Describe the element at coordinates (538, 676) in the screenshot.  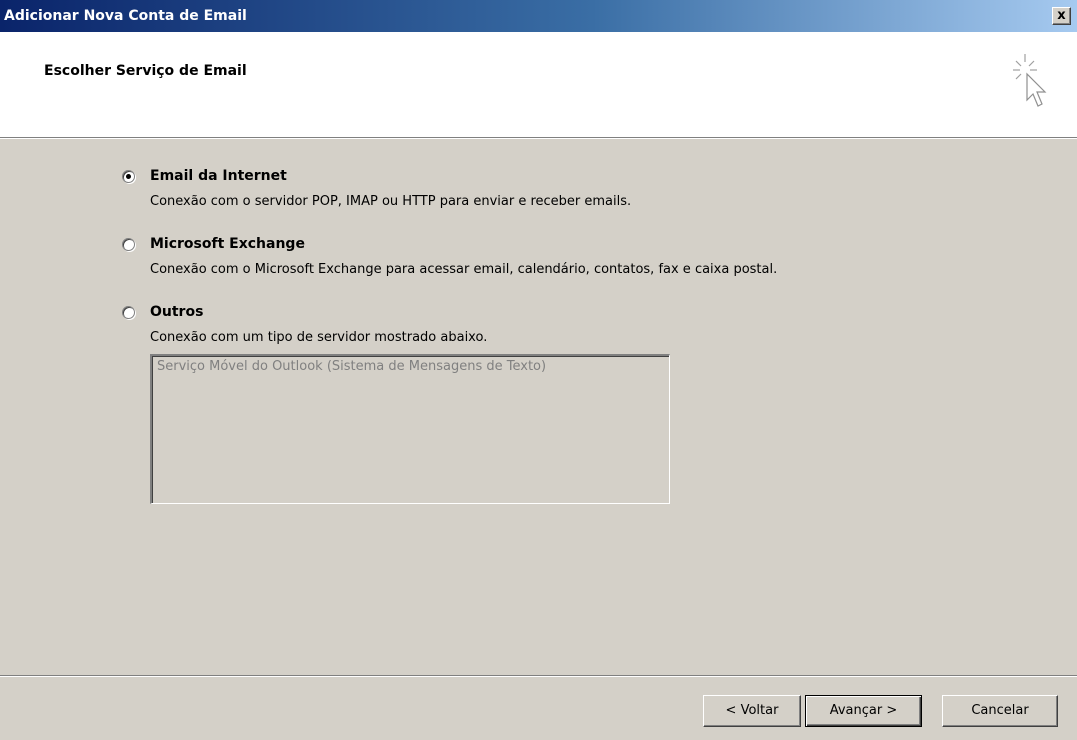
I see `footer-divider` at that location.